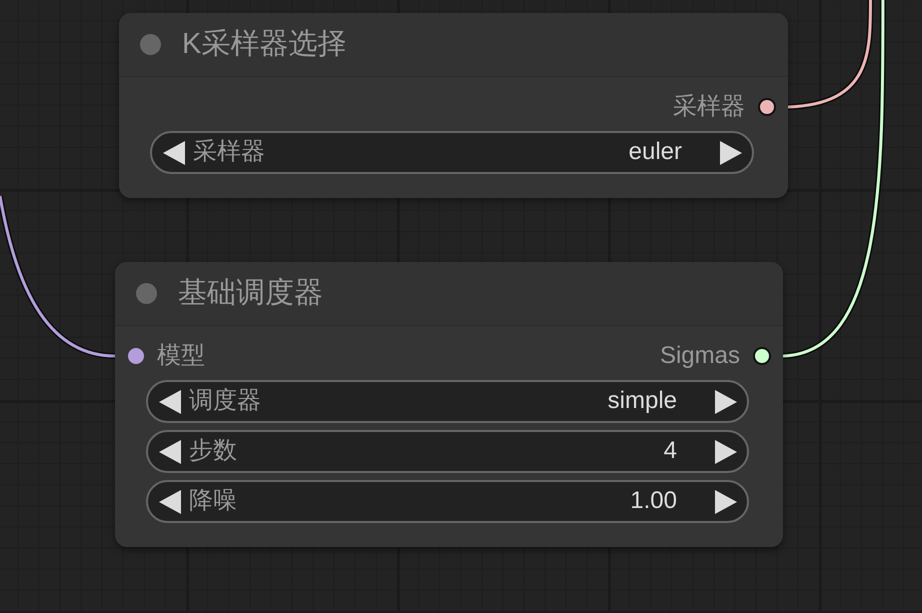 Image resolution: width=922 pixels, height=613 pixels. Describe the element at coordinates (250, 293) in the screenshot. I see `node-title: 基础调度器` at that location.